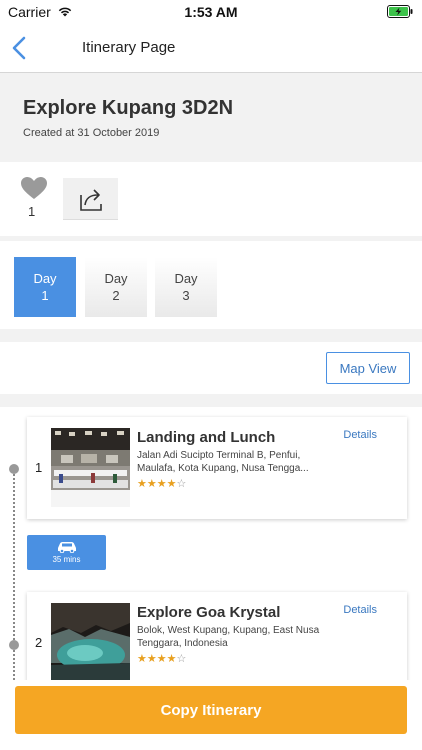 The width and height of the screenshot is (422, 750). What do you see at coordinates (116, 287) in the screenshot?
I see `tab-day-2: Day 2` at bounding box center [116, 287].